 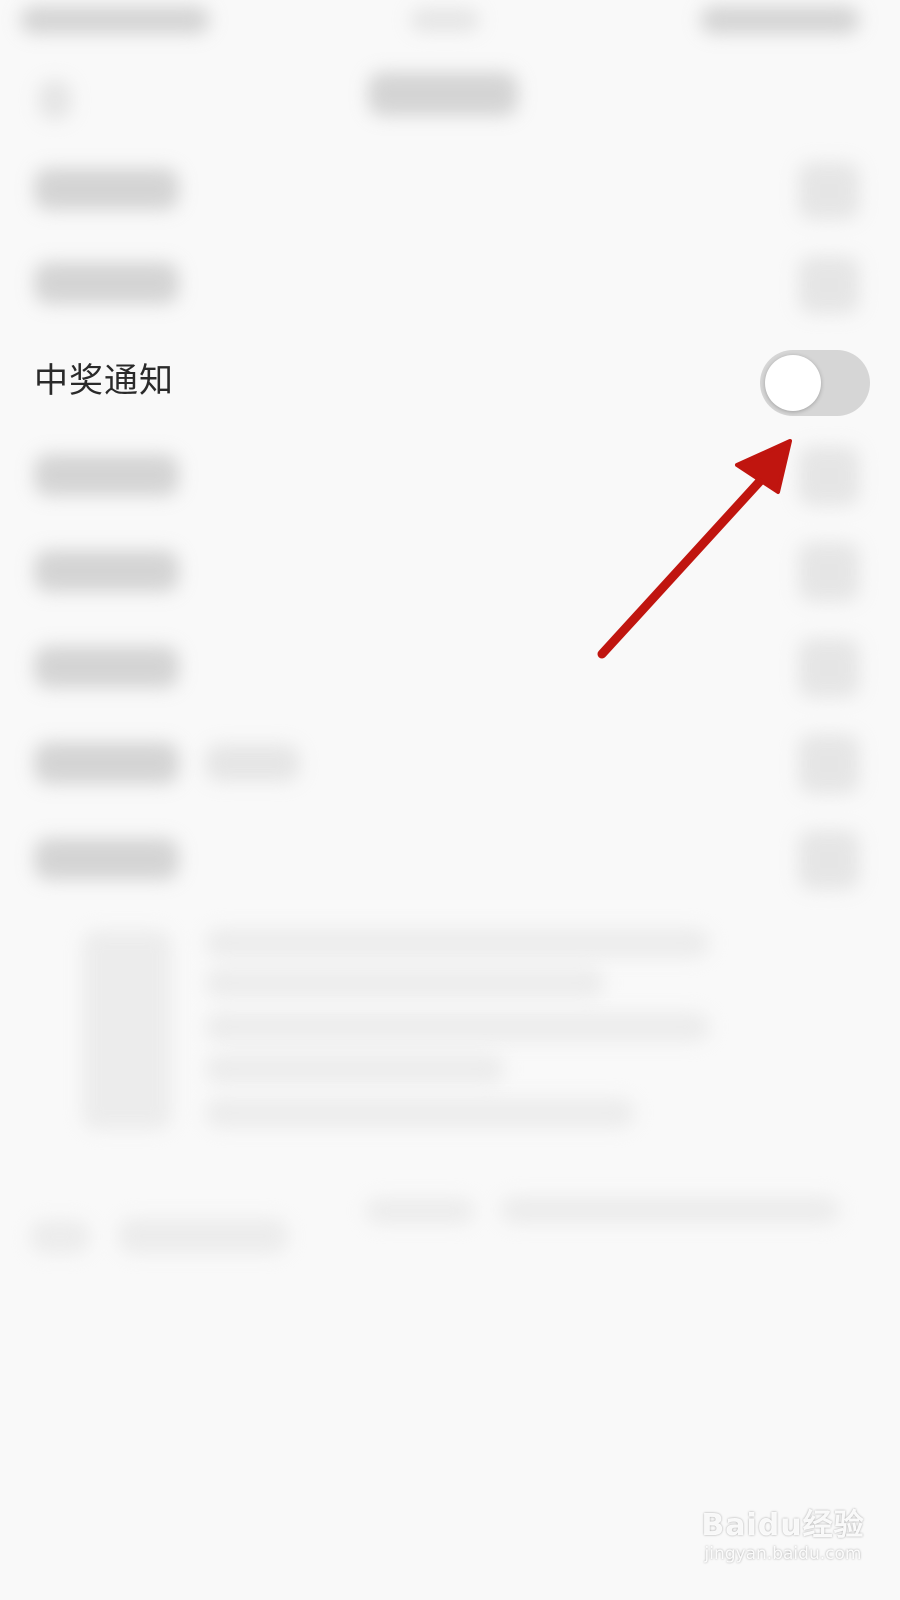 I want to click on status-bar, so click(x=450, y=22).